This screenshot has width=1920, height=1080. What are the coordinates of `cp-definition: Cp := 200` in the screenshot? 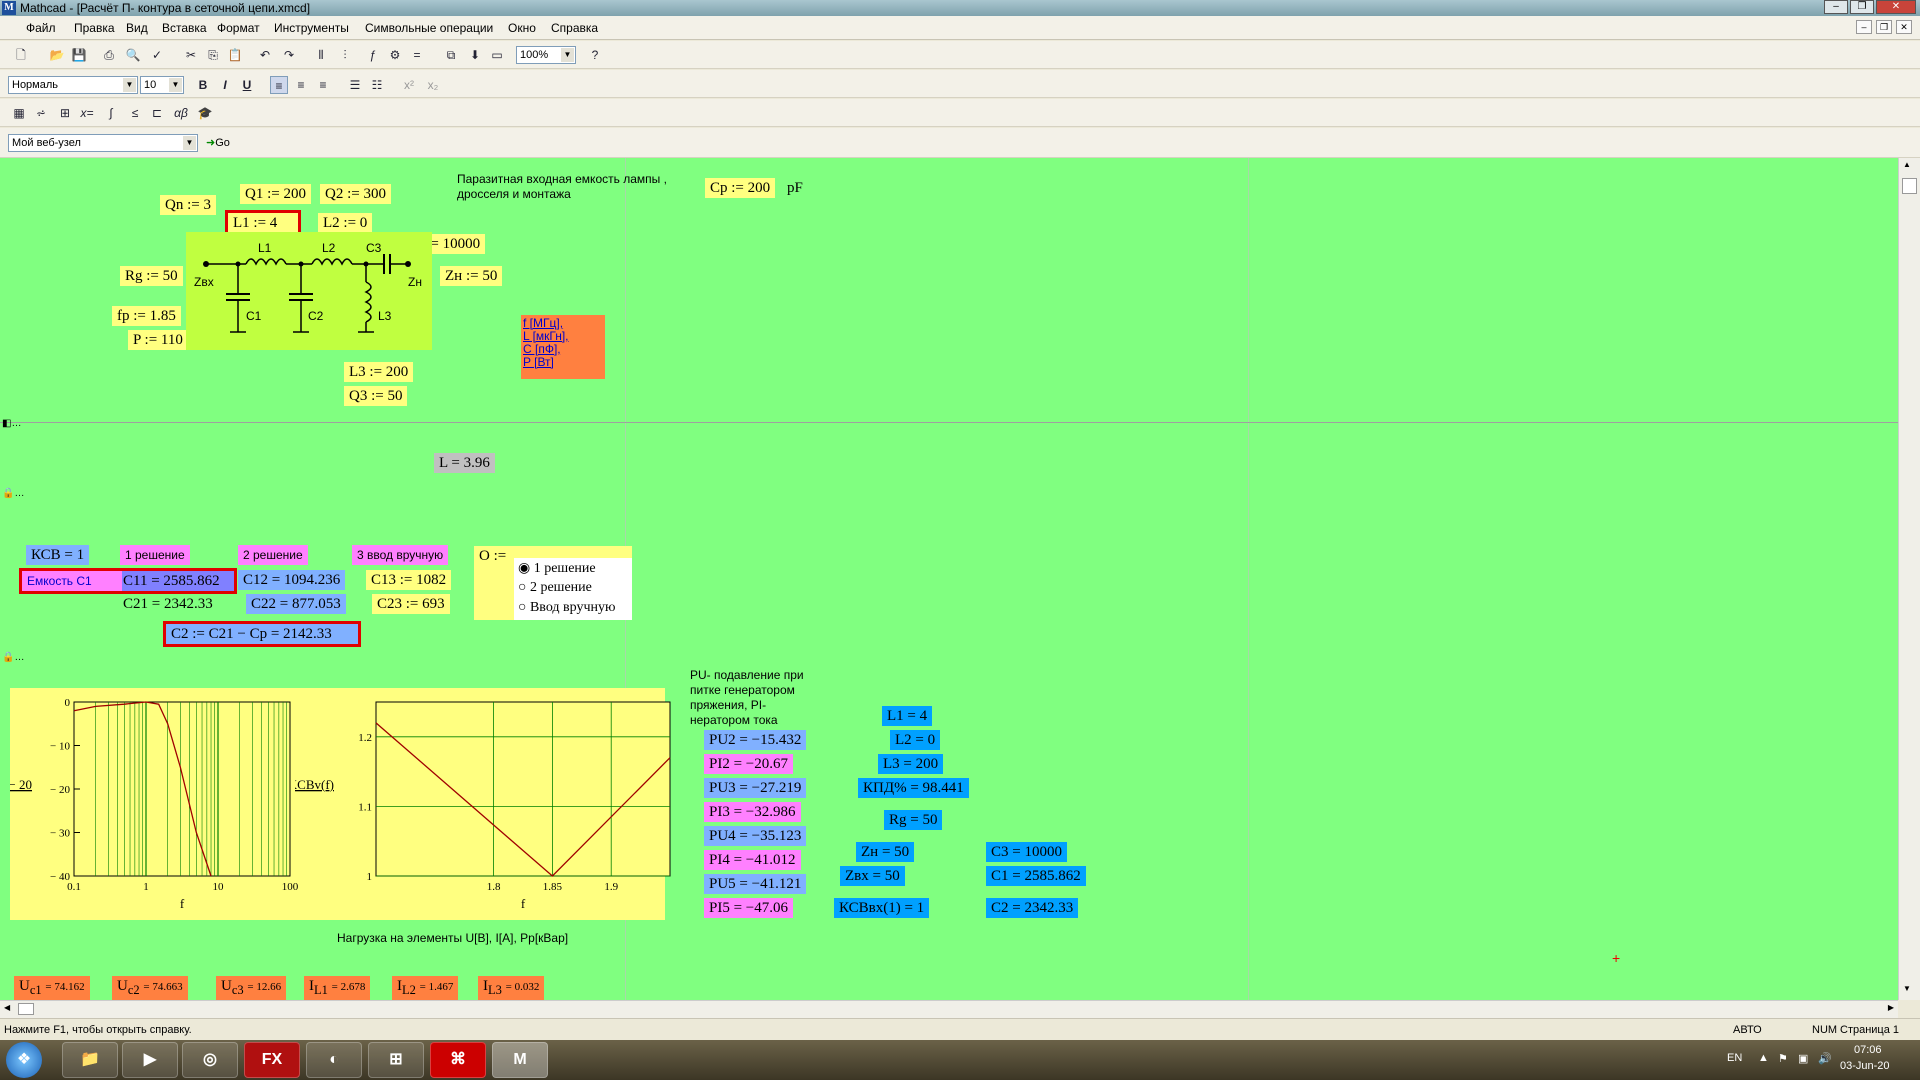 It's located at (740, 188).